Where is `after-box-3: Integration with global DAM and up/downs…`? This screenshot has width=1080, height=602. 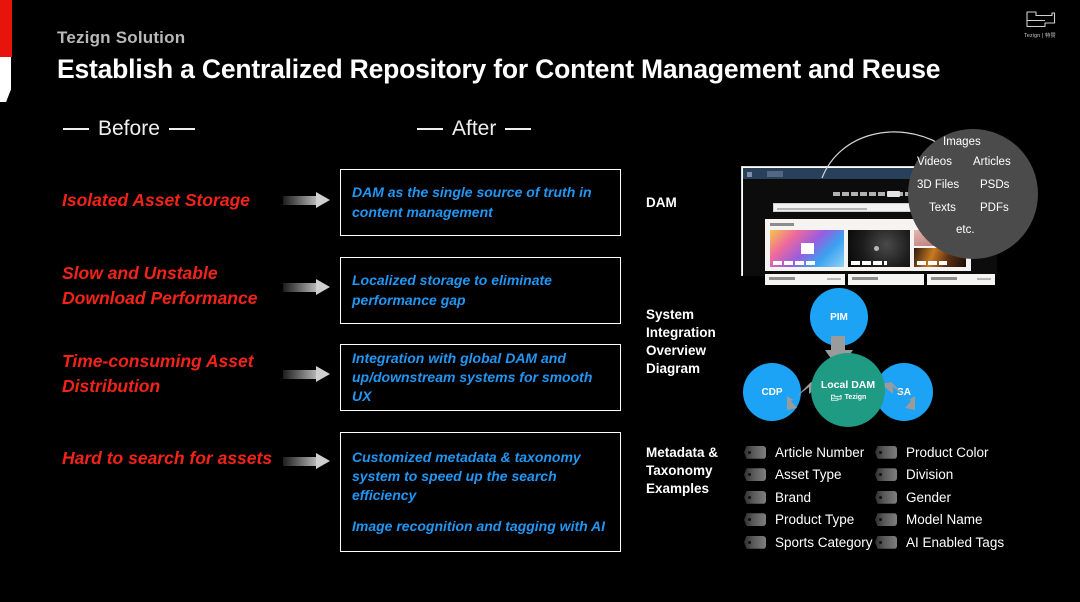
after-box-3: Integration with global DAM and up/downs… is located at coordinates (480, 377).